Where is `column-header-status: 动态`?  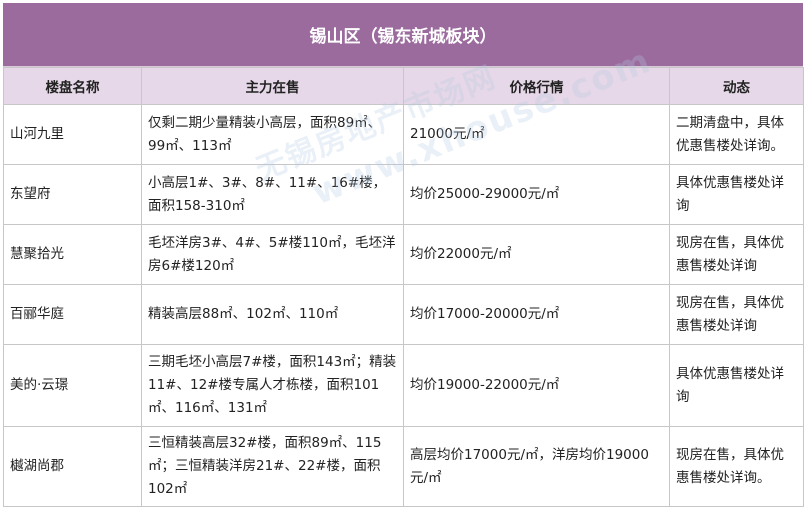 column-header-status: 动态 is located at coordinates (736, 86).